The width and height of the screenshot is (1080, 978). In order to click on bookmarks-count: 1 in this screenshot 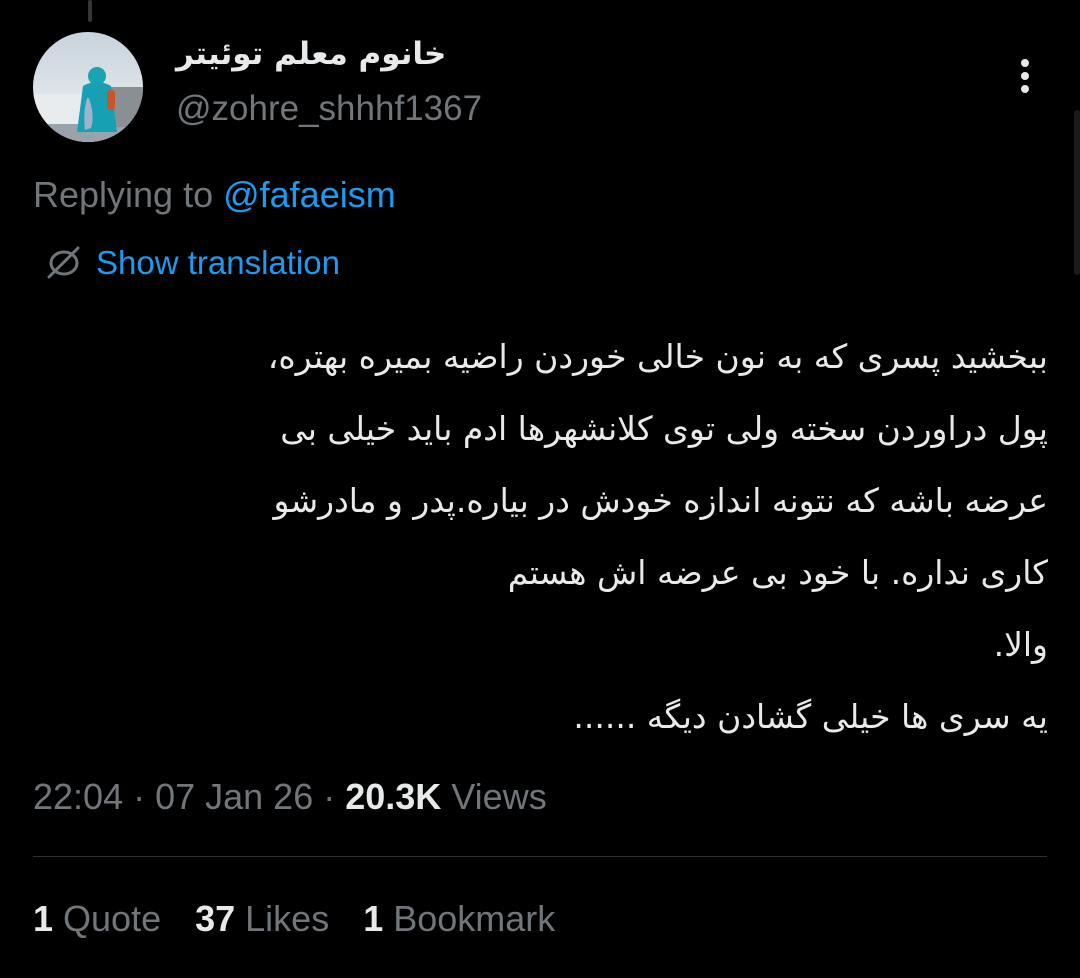, I will do `click(373, 918)`.